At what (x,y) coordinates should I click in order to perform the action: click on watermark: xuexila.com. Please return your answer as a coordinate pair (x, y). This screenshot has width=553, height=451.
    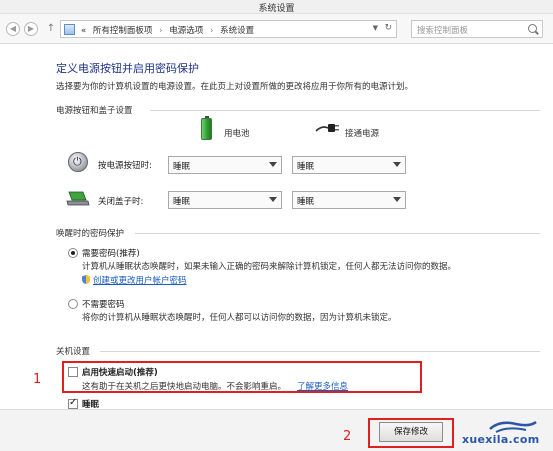
    Looking at the image, I should click on (502, 434).